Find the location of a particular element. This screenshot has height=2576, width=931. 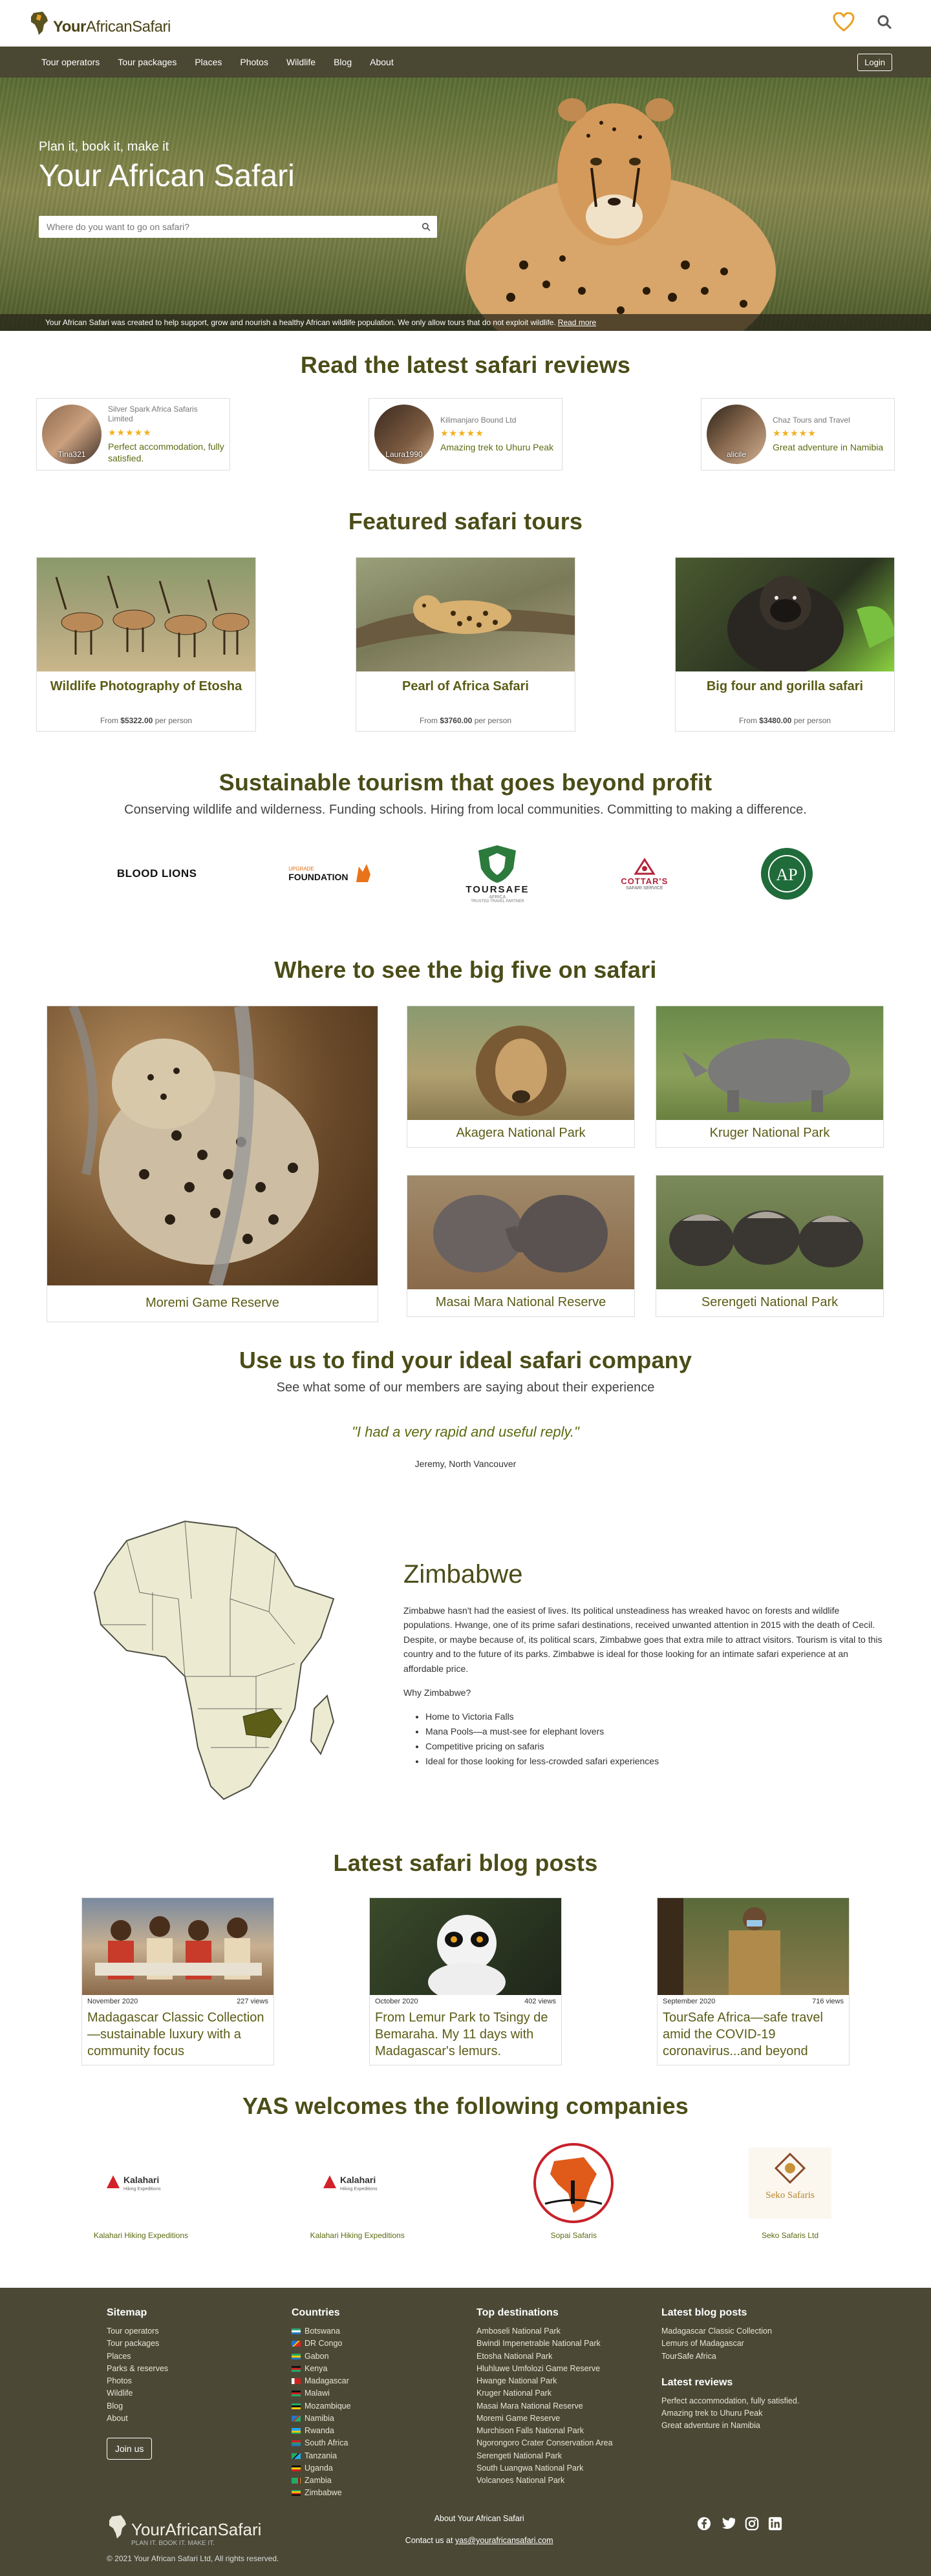

footer-logo: YourAfricanSafari is located at coordinates (184, 2527).